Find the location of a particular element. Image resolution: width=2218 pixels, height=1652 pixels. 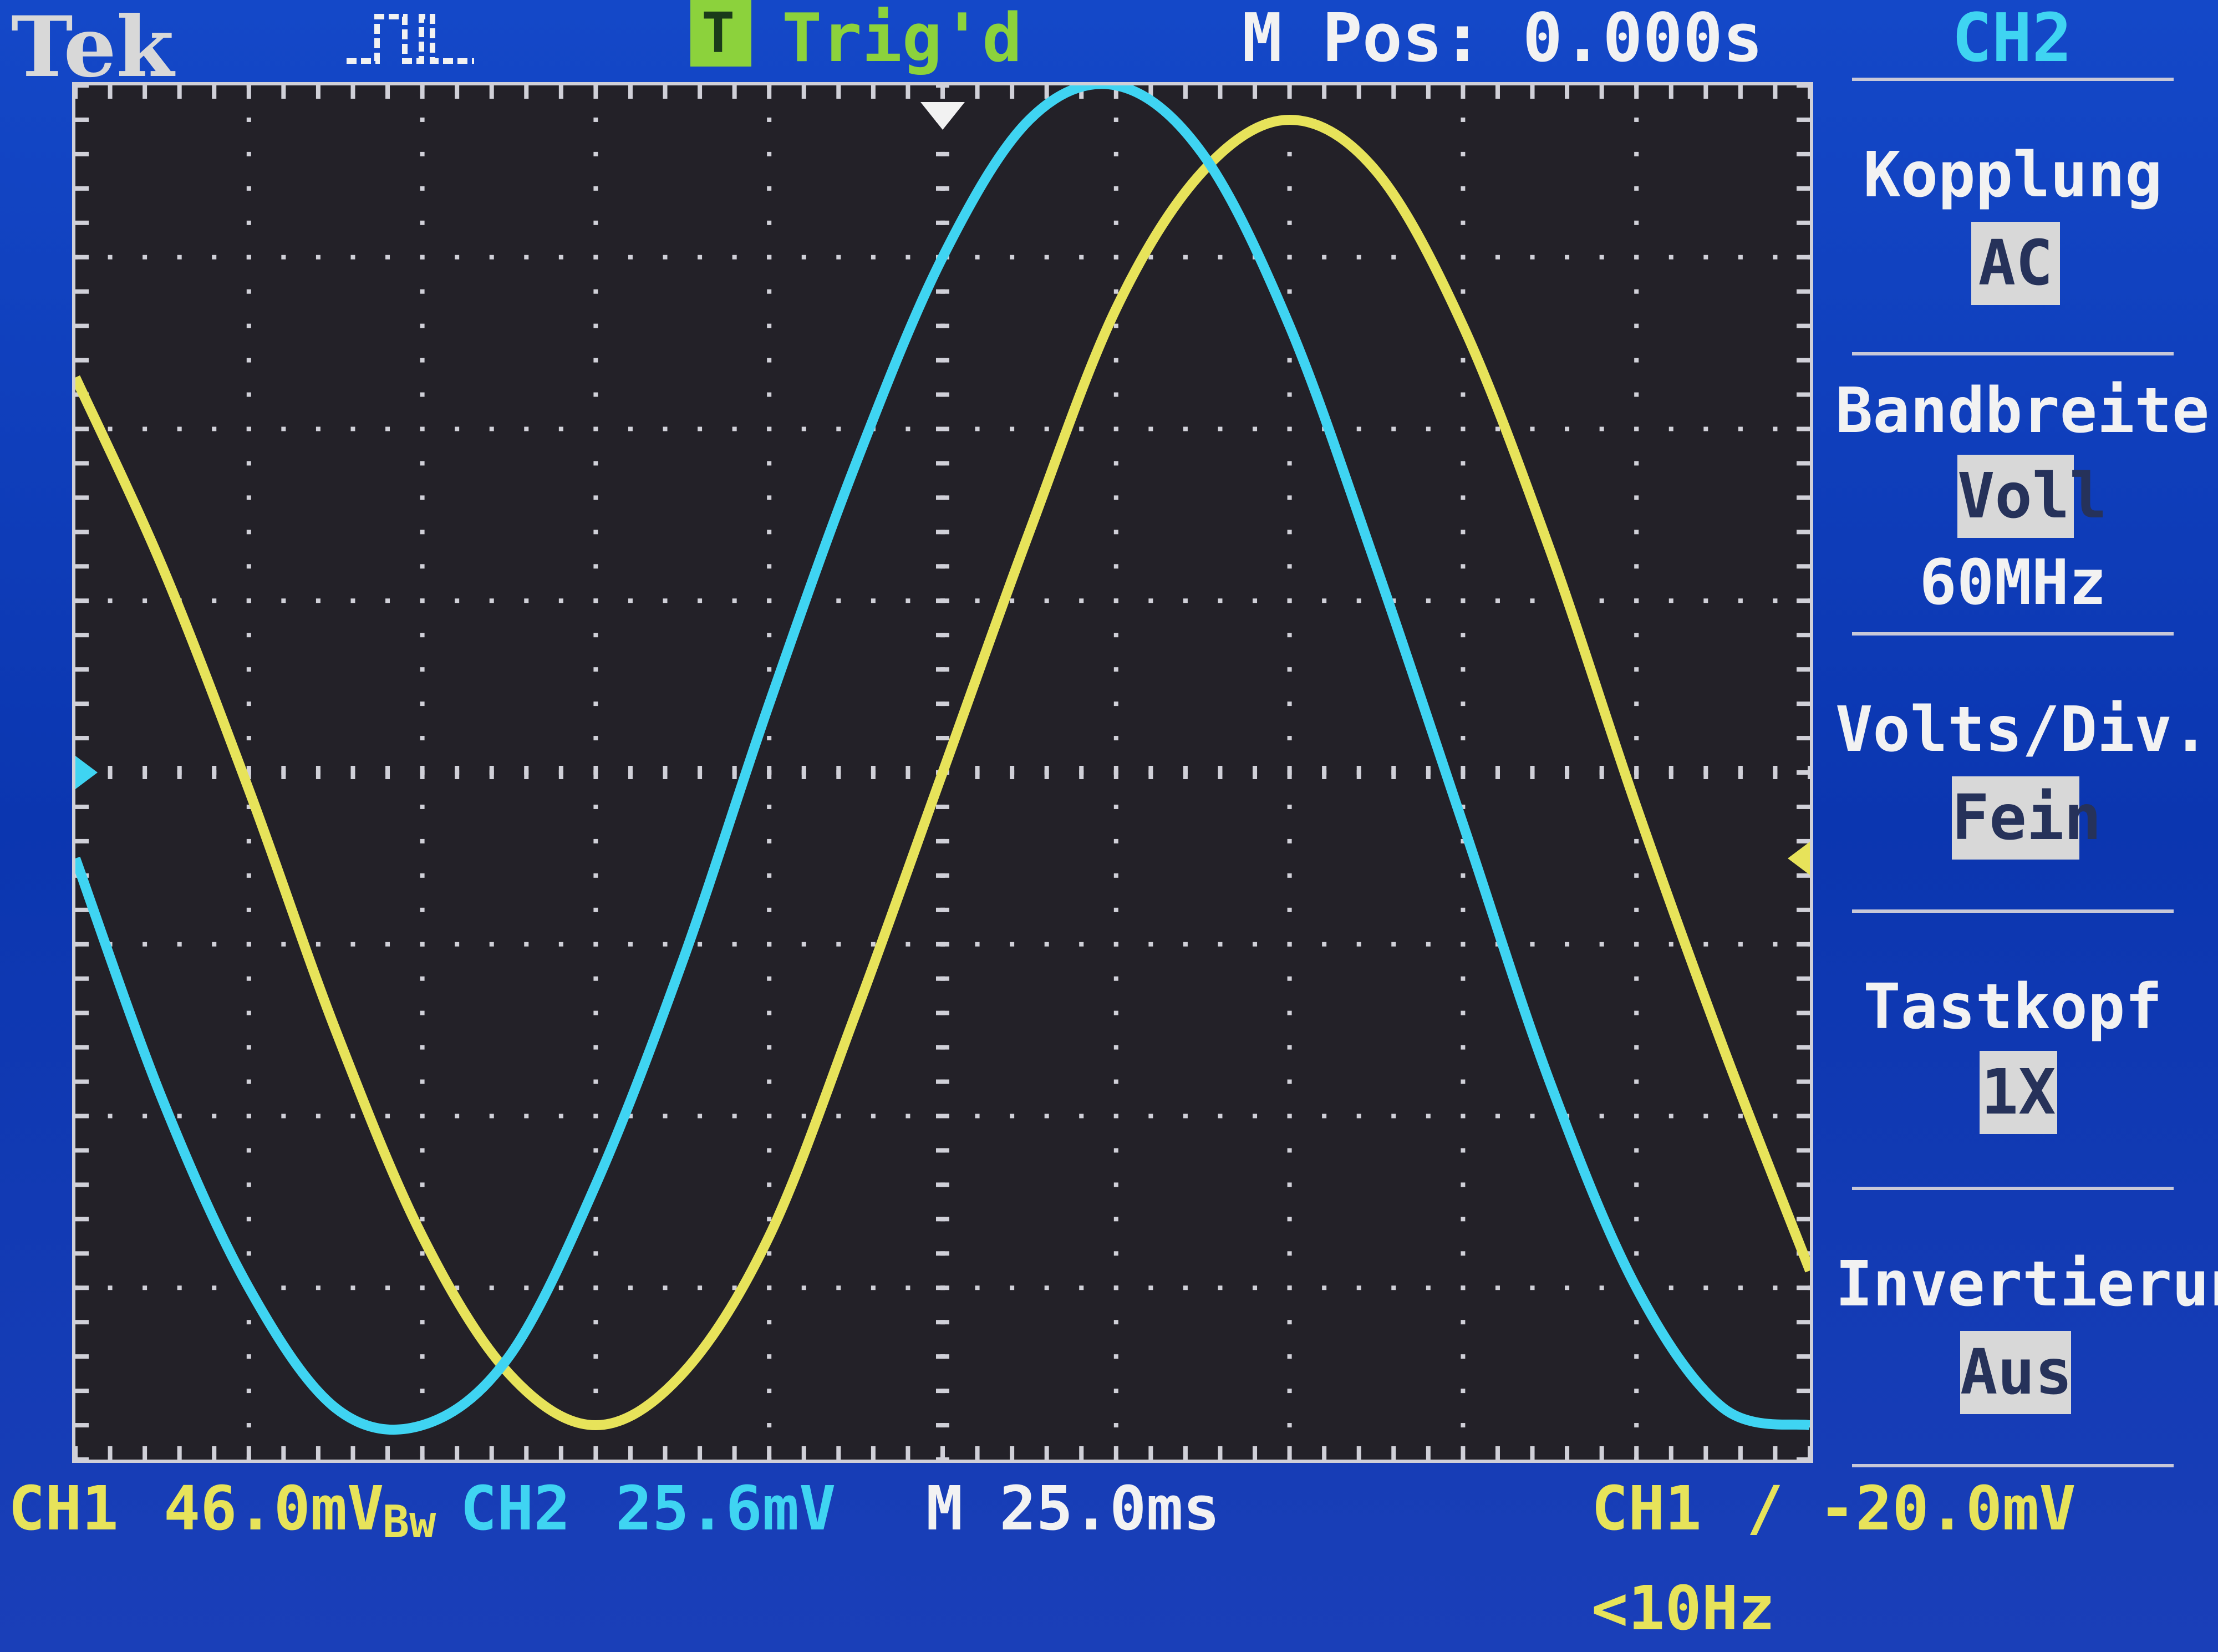

bandwidth-button: Voll is located at coordinates (2032, 496).